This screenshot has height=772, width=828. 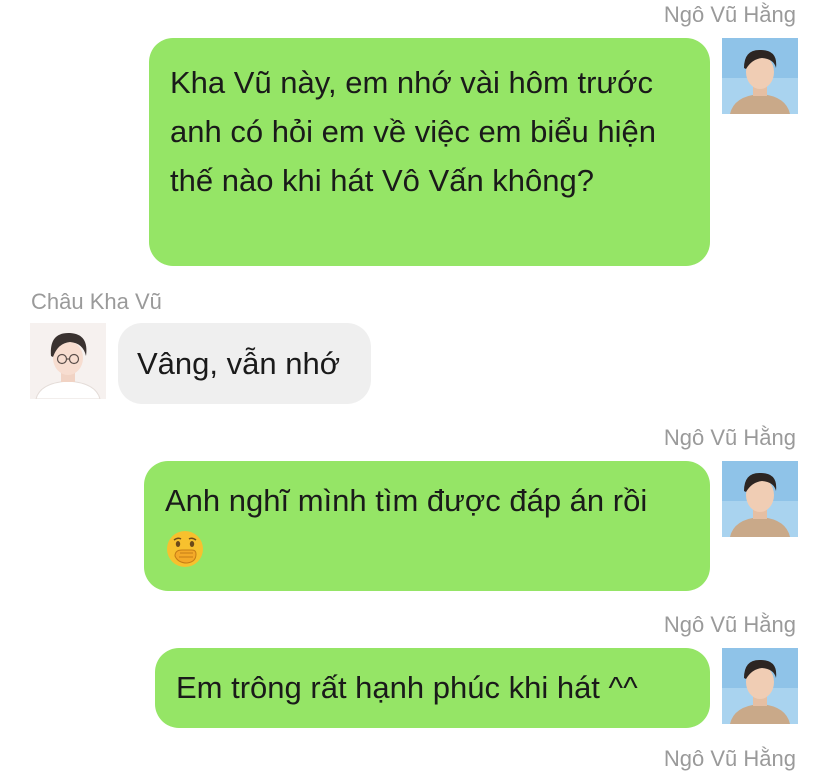 I want to click on message-bubble-sent: Anh nghĩ mình tìm được đáp án rồi, so click(x=427, y=526).